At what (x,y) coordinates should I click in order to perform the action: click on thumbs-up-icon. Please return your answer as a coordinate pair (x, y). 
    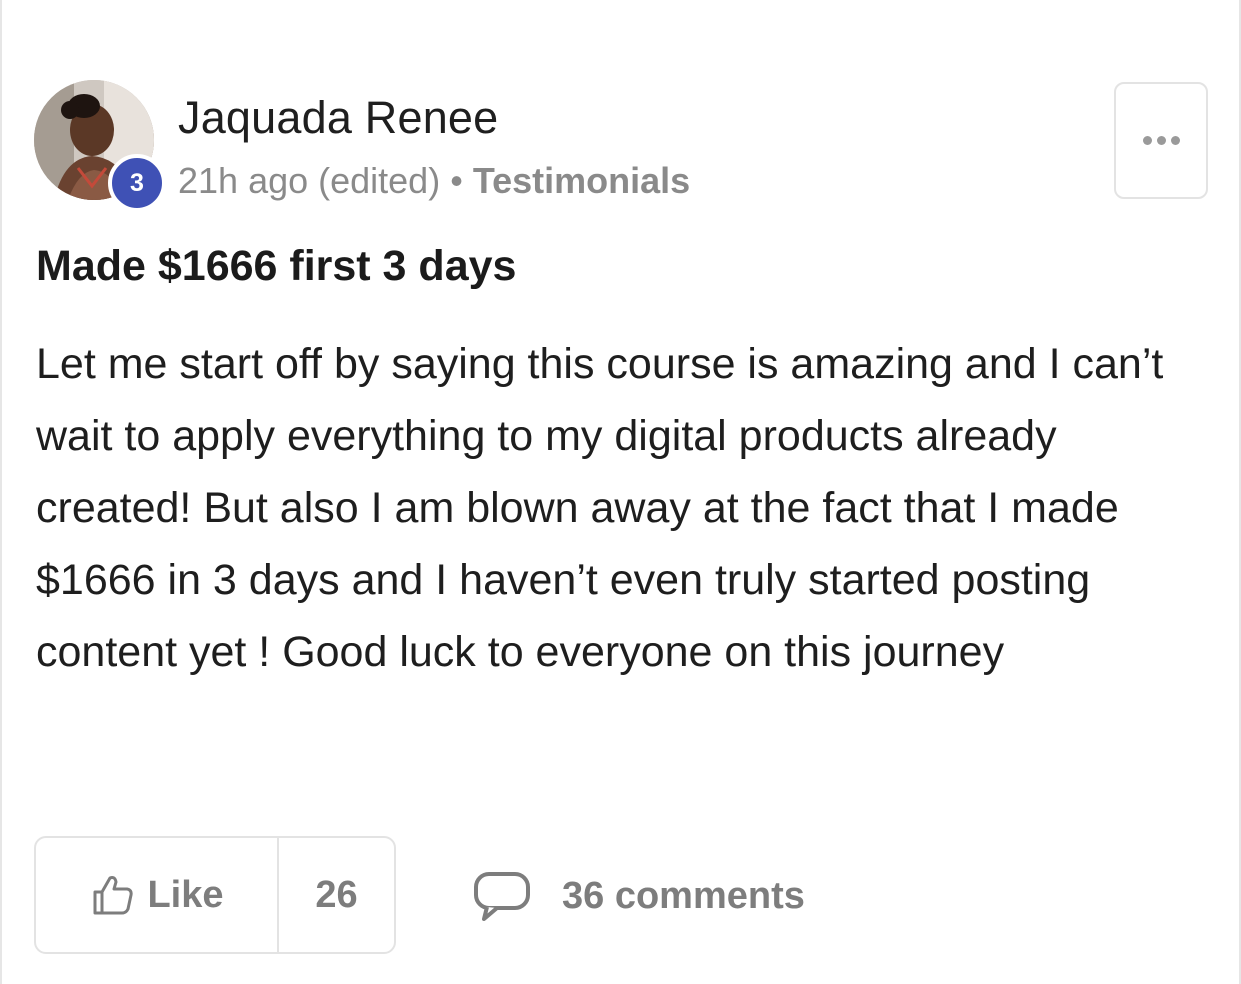
    Looking at the image, I should click on (113, 895).